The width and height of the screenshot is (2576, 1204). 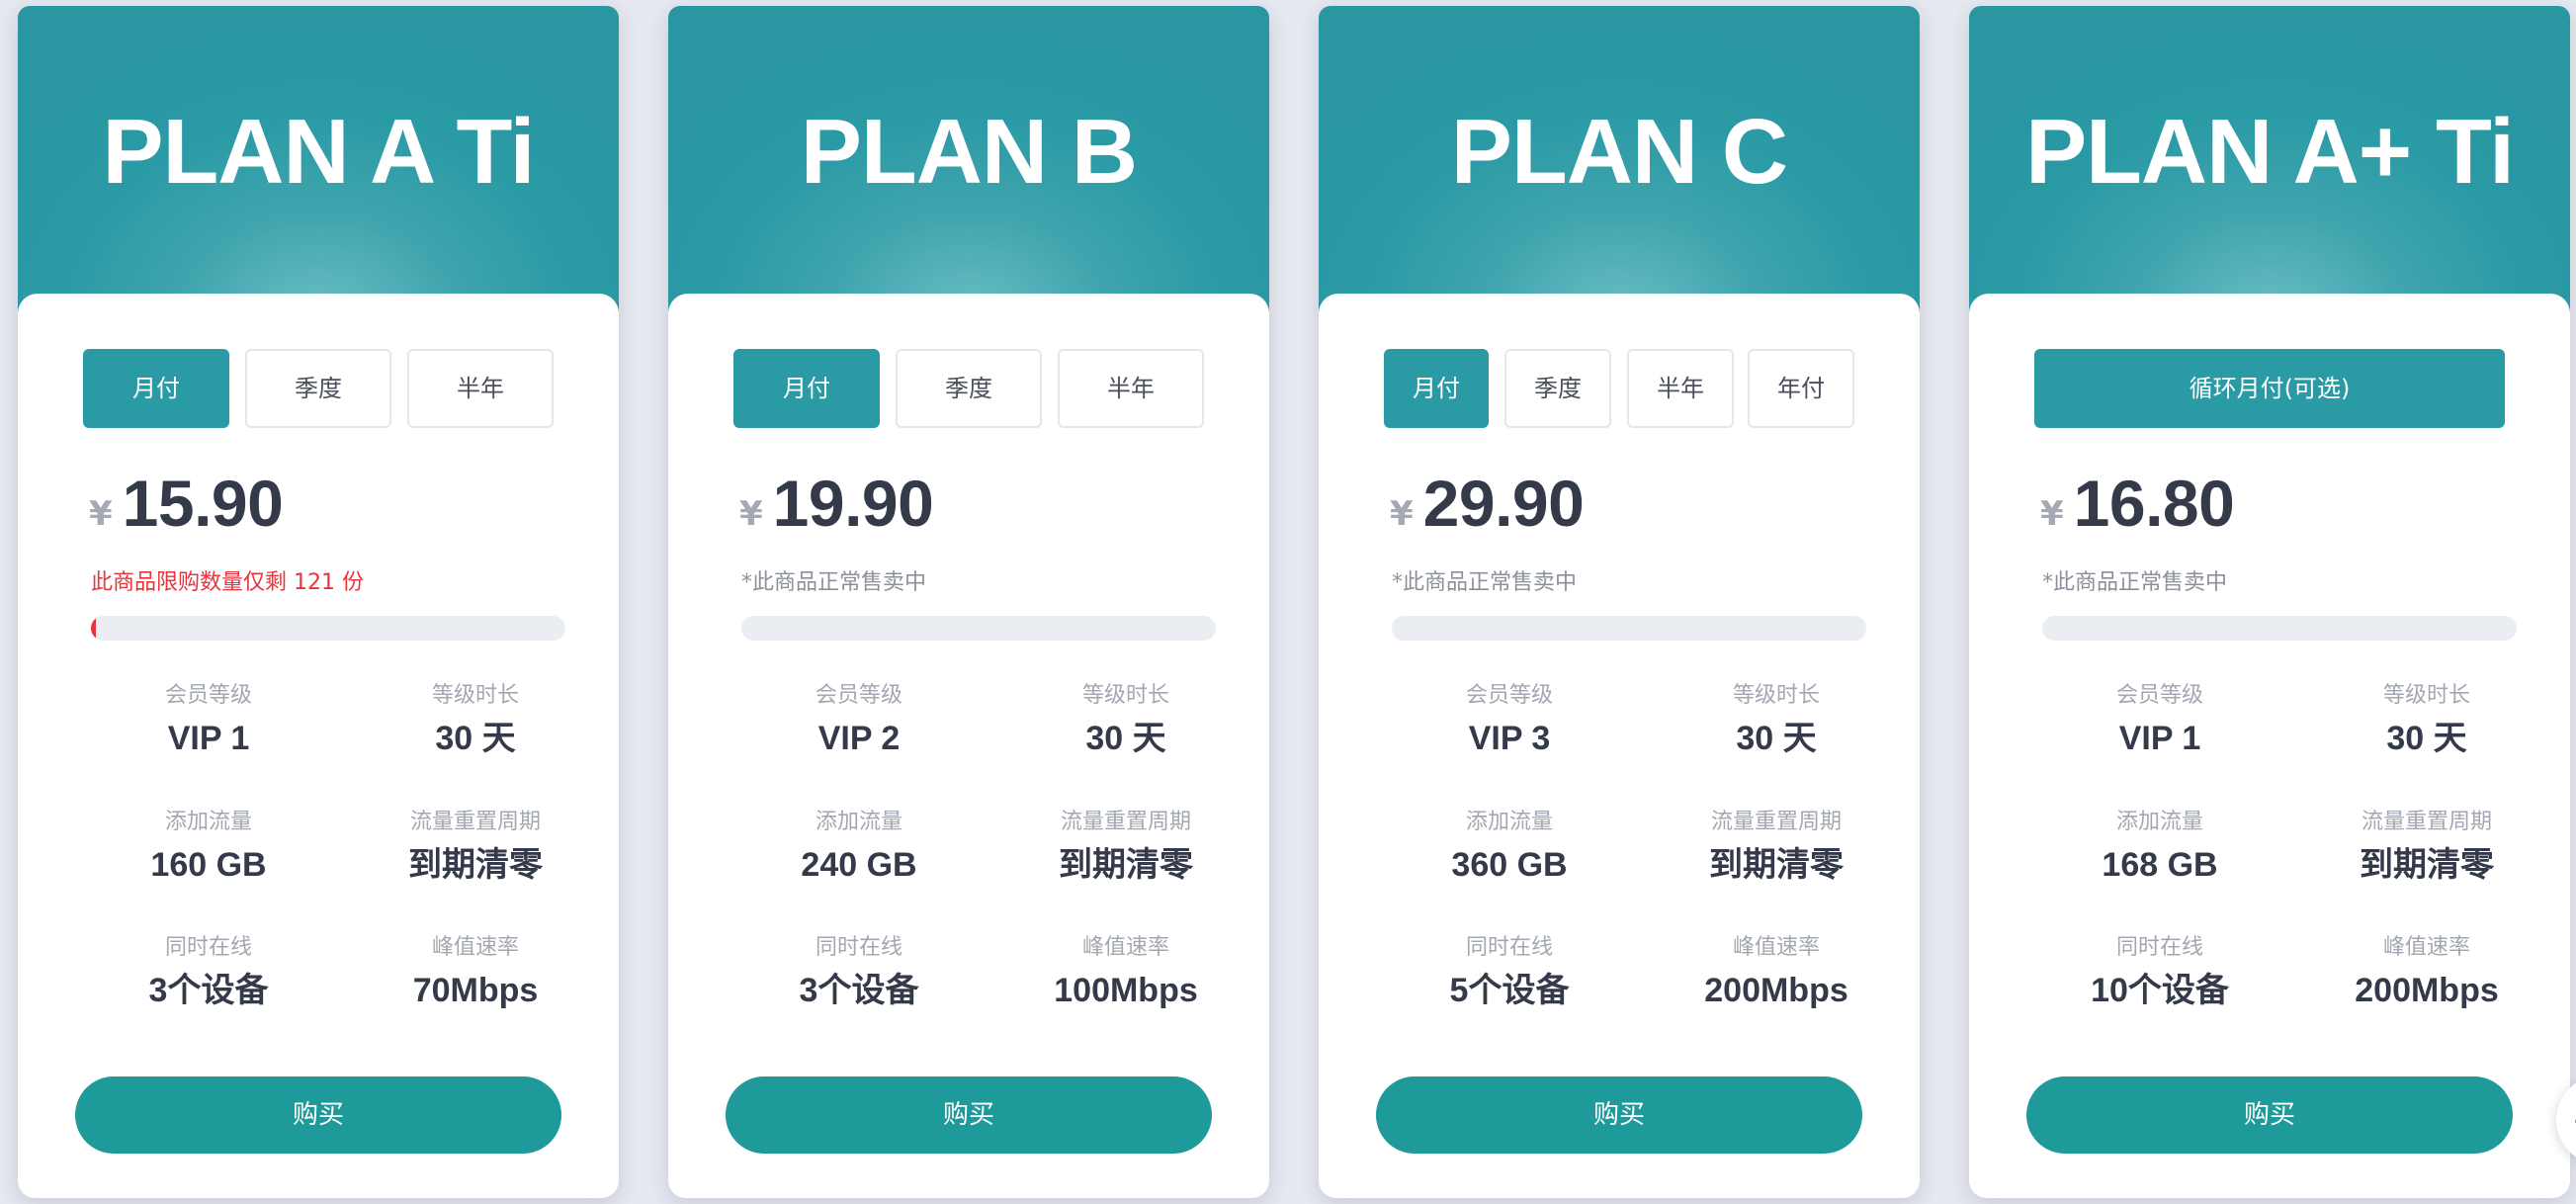 I want to click on plan-title: PLAN C, so click(x=1619, y=151).